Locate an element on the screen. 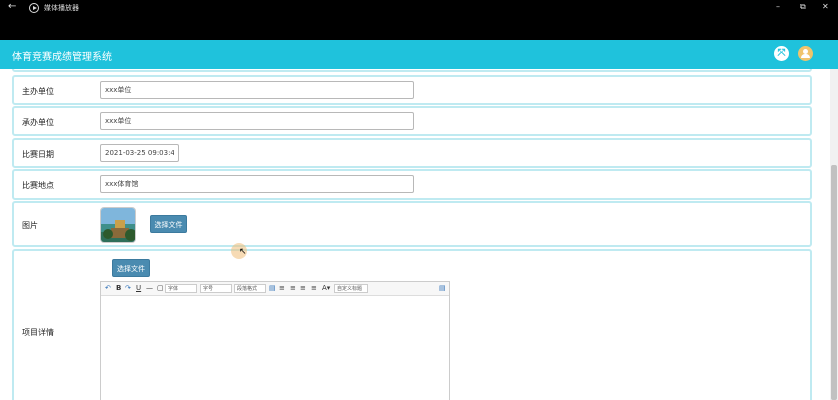 Image resolution: width=838 pixels, height=400 pixels. font-size-select: 字号 is located at coordinates (216, 288).